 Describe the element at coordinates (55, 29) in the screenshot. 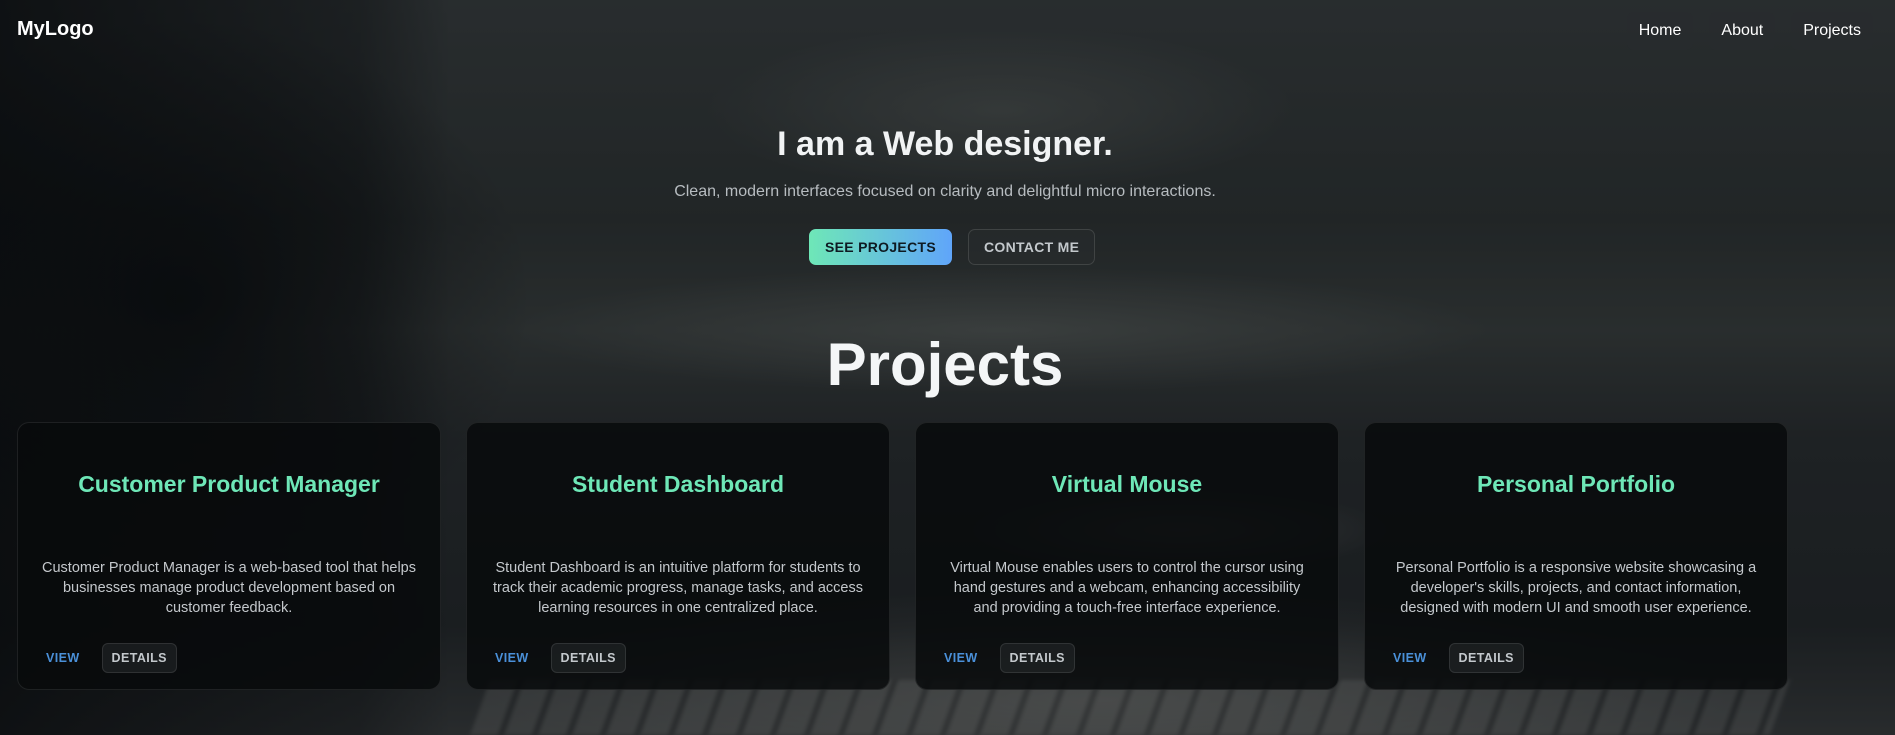

I see `logo: MyLogo` at that location.